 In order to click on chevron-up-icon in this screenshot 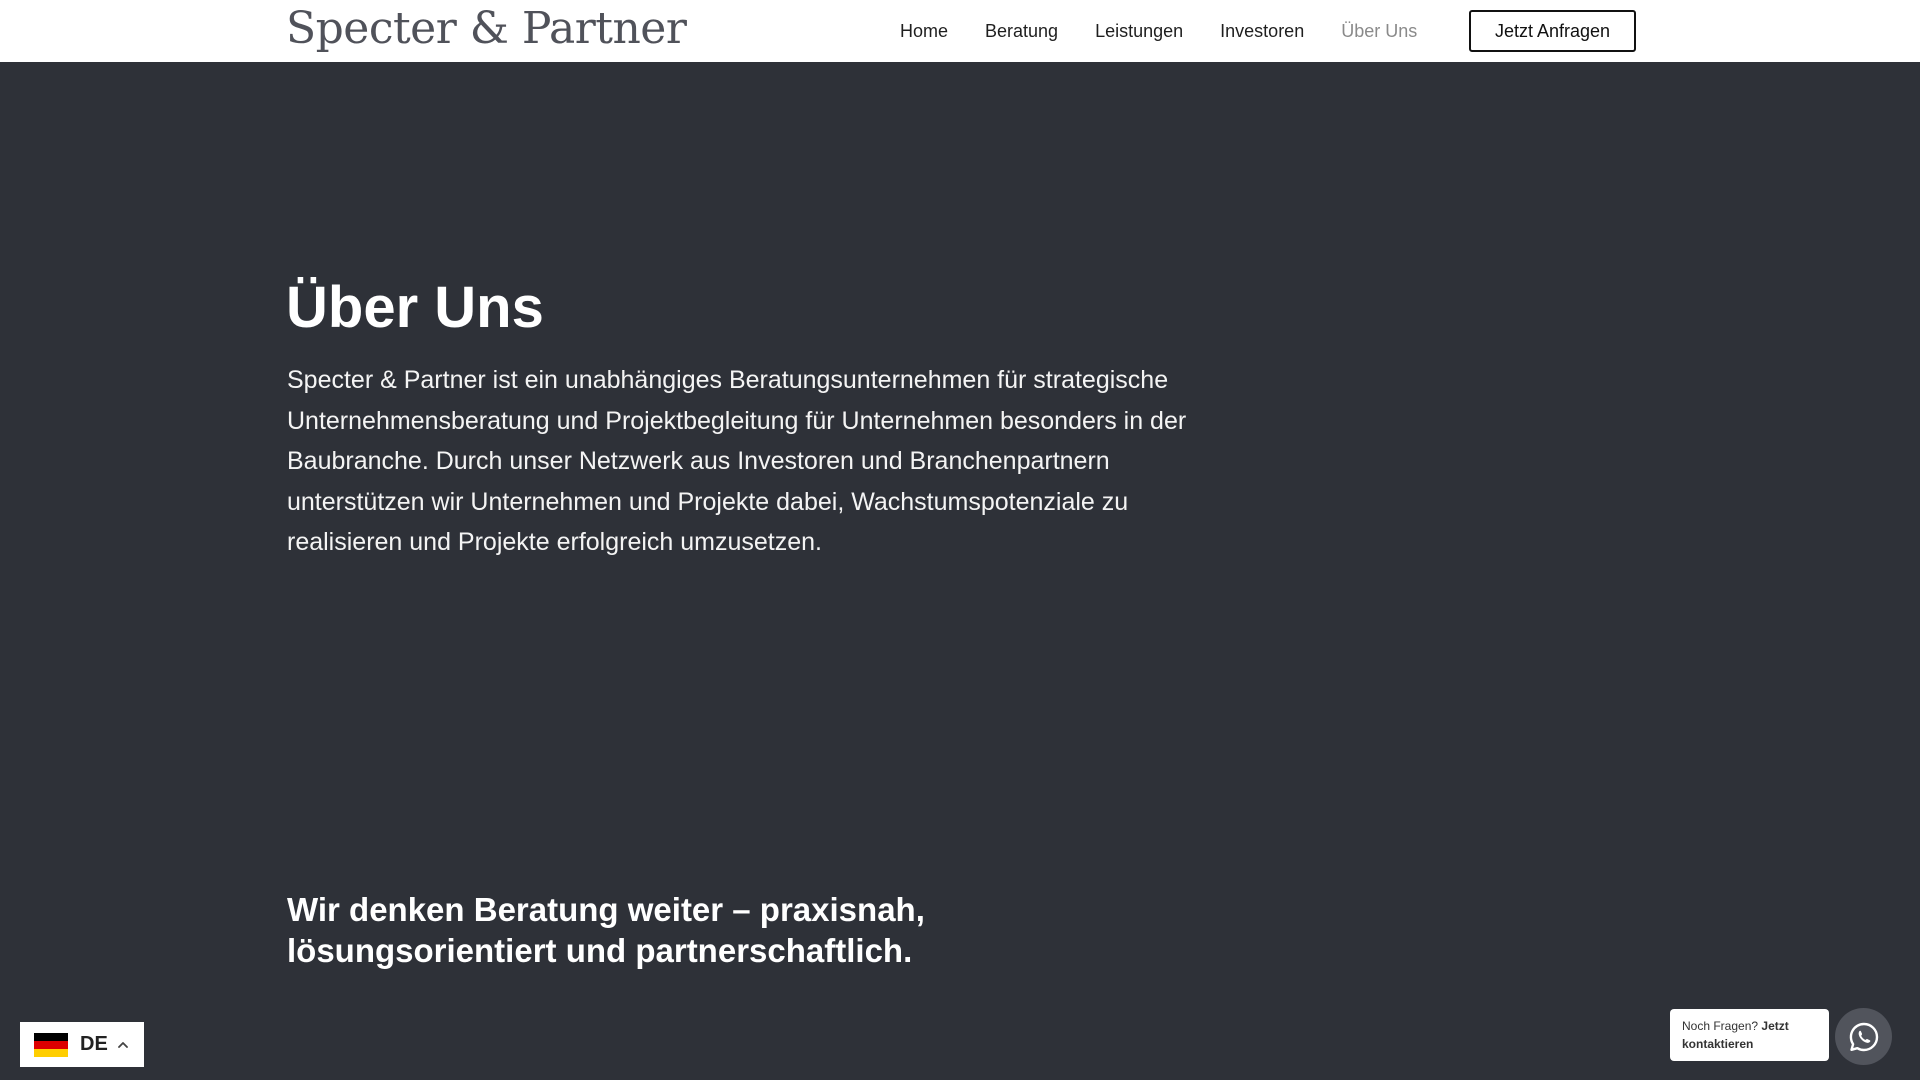, I will do `click(122, 1044)`.